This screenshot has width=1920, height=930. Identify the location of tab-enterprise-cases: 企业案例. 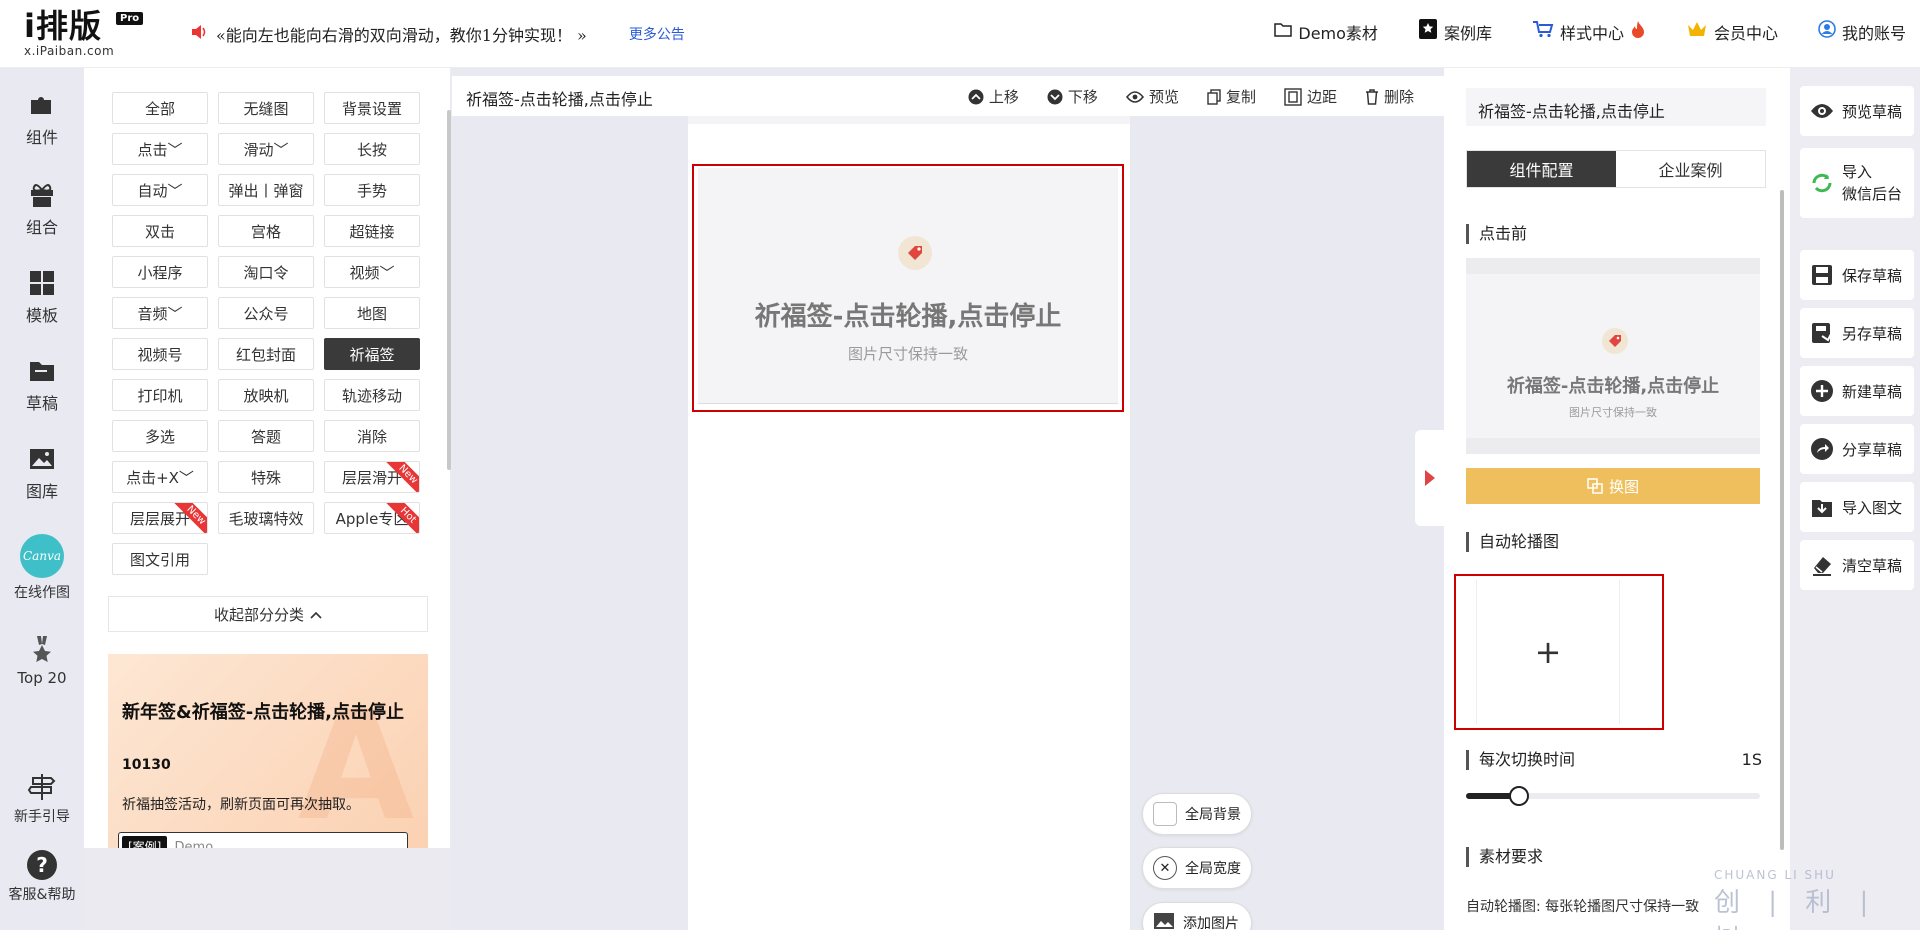
(1690, 169).